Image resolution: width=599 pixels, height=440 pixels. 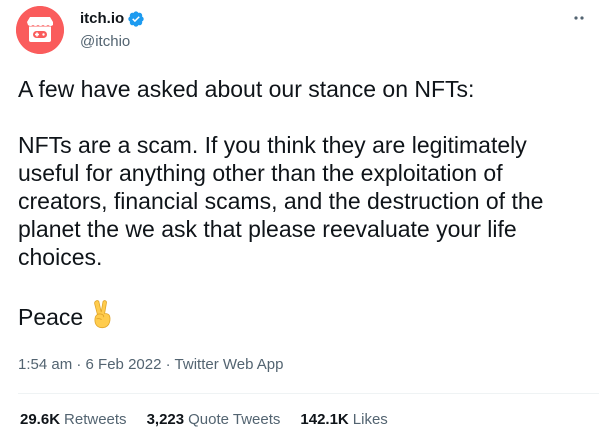 What do you see at coordinates (370, 419) in the screenshot?
I see `likes-label: Likes` at bounding box center [370, 419].